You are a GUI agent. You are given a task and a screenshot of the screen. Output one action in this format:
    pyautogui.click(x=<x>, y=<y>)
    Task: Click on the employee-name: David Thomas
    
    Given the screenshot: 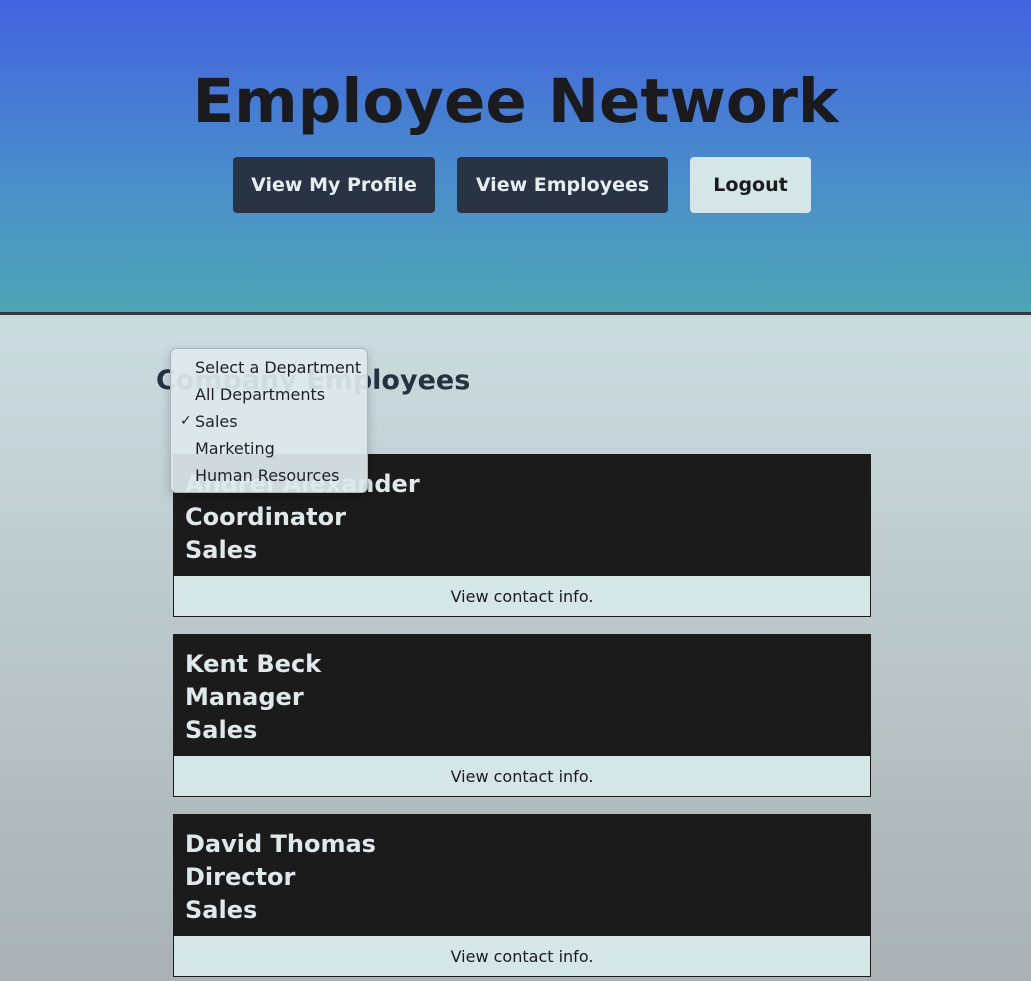 What is the action you would take?
    pyautogui.click(x=280, y=844)
    